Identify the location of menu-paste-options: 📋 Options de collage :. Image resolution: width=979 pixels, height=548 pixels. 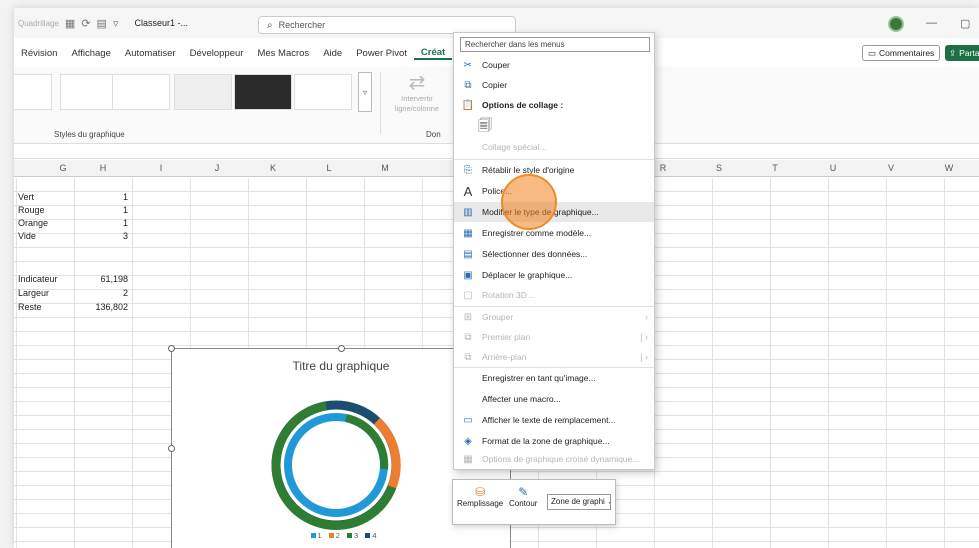
(554, 105).